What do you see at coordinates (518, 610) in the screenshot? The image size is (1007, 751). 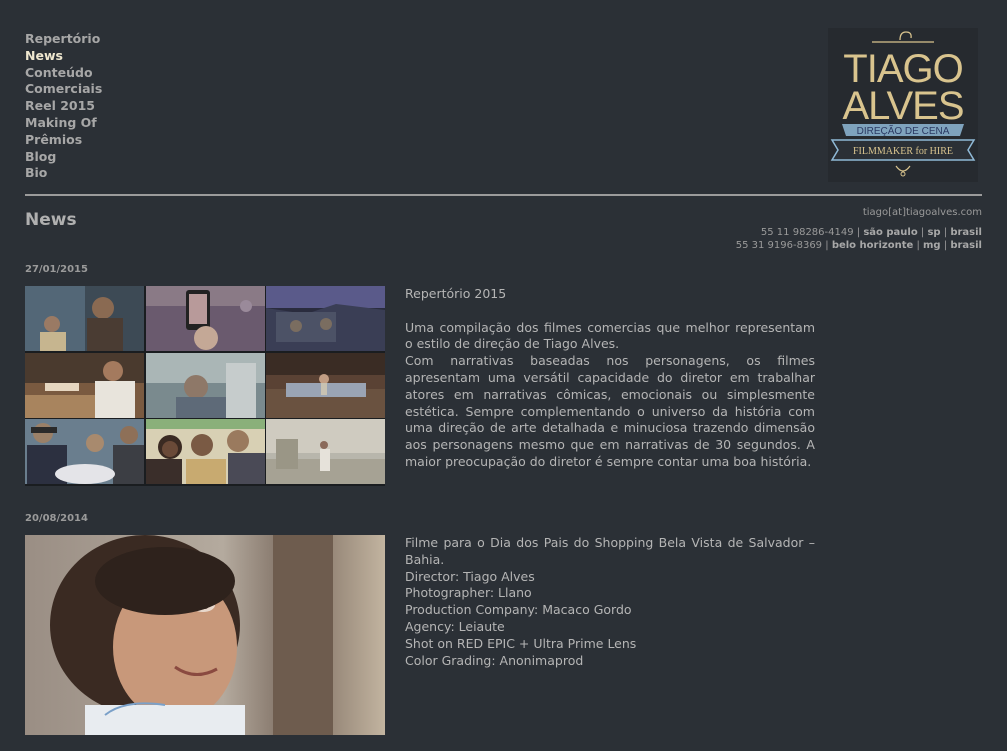 I see `post-line: Production Company: Macaco Gordo` at bounding box center [518, 610].